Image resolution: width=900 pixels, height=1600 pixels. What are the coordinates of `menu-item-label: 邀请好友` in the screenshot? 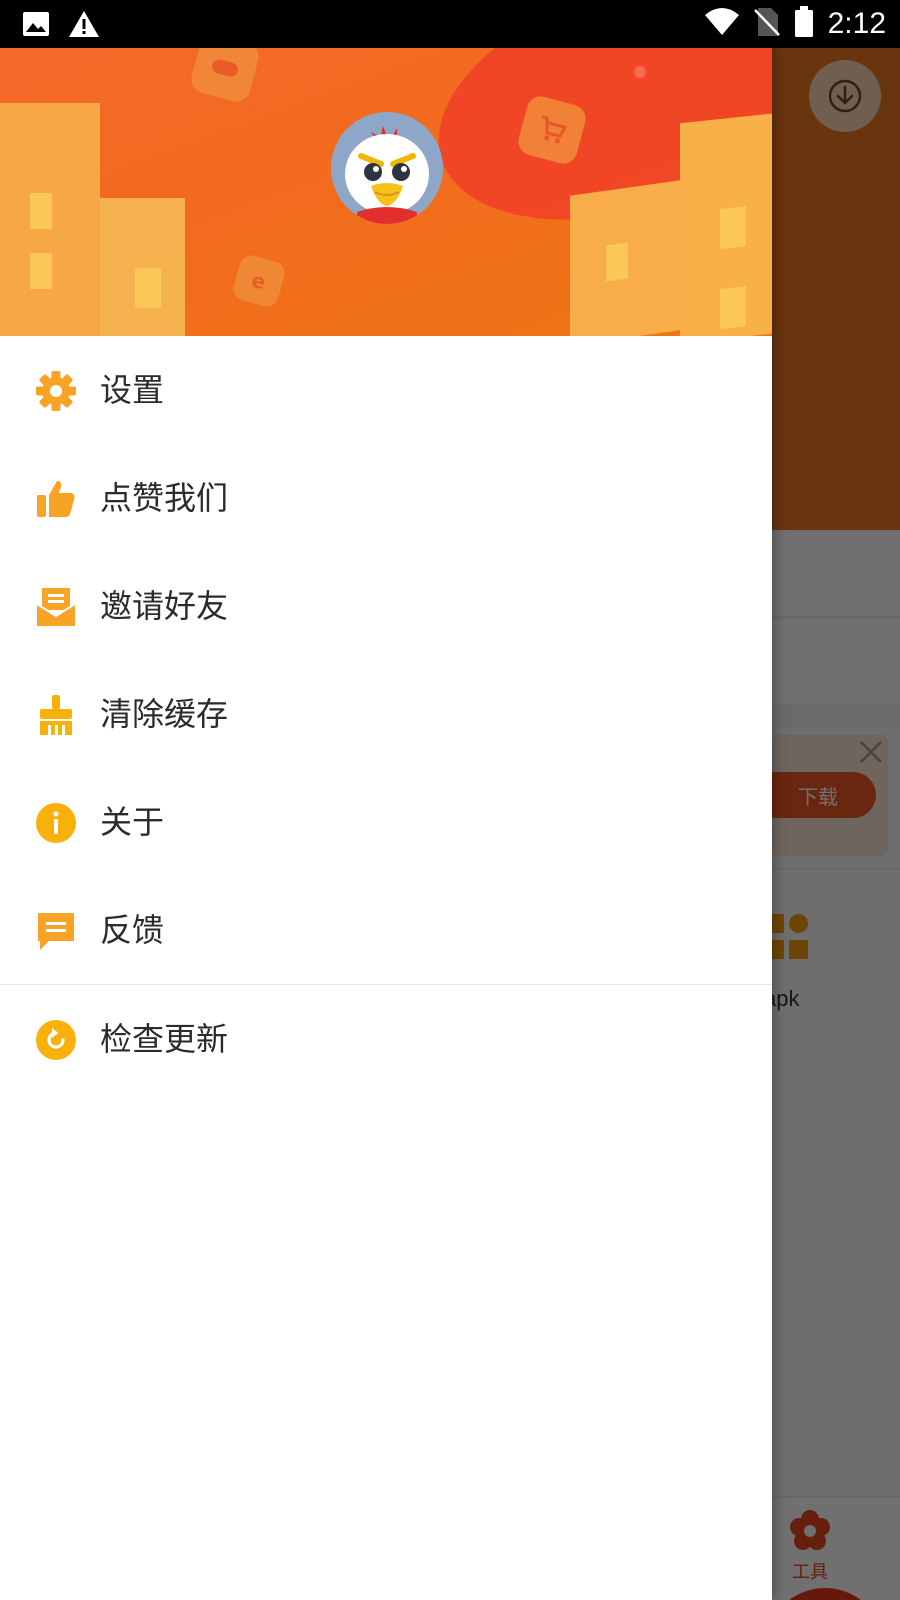 It's located at (164, 606).